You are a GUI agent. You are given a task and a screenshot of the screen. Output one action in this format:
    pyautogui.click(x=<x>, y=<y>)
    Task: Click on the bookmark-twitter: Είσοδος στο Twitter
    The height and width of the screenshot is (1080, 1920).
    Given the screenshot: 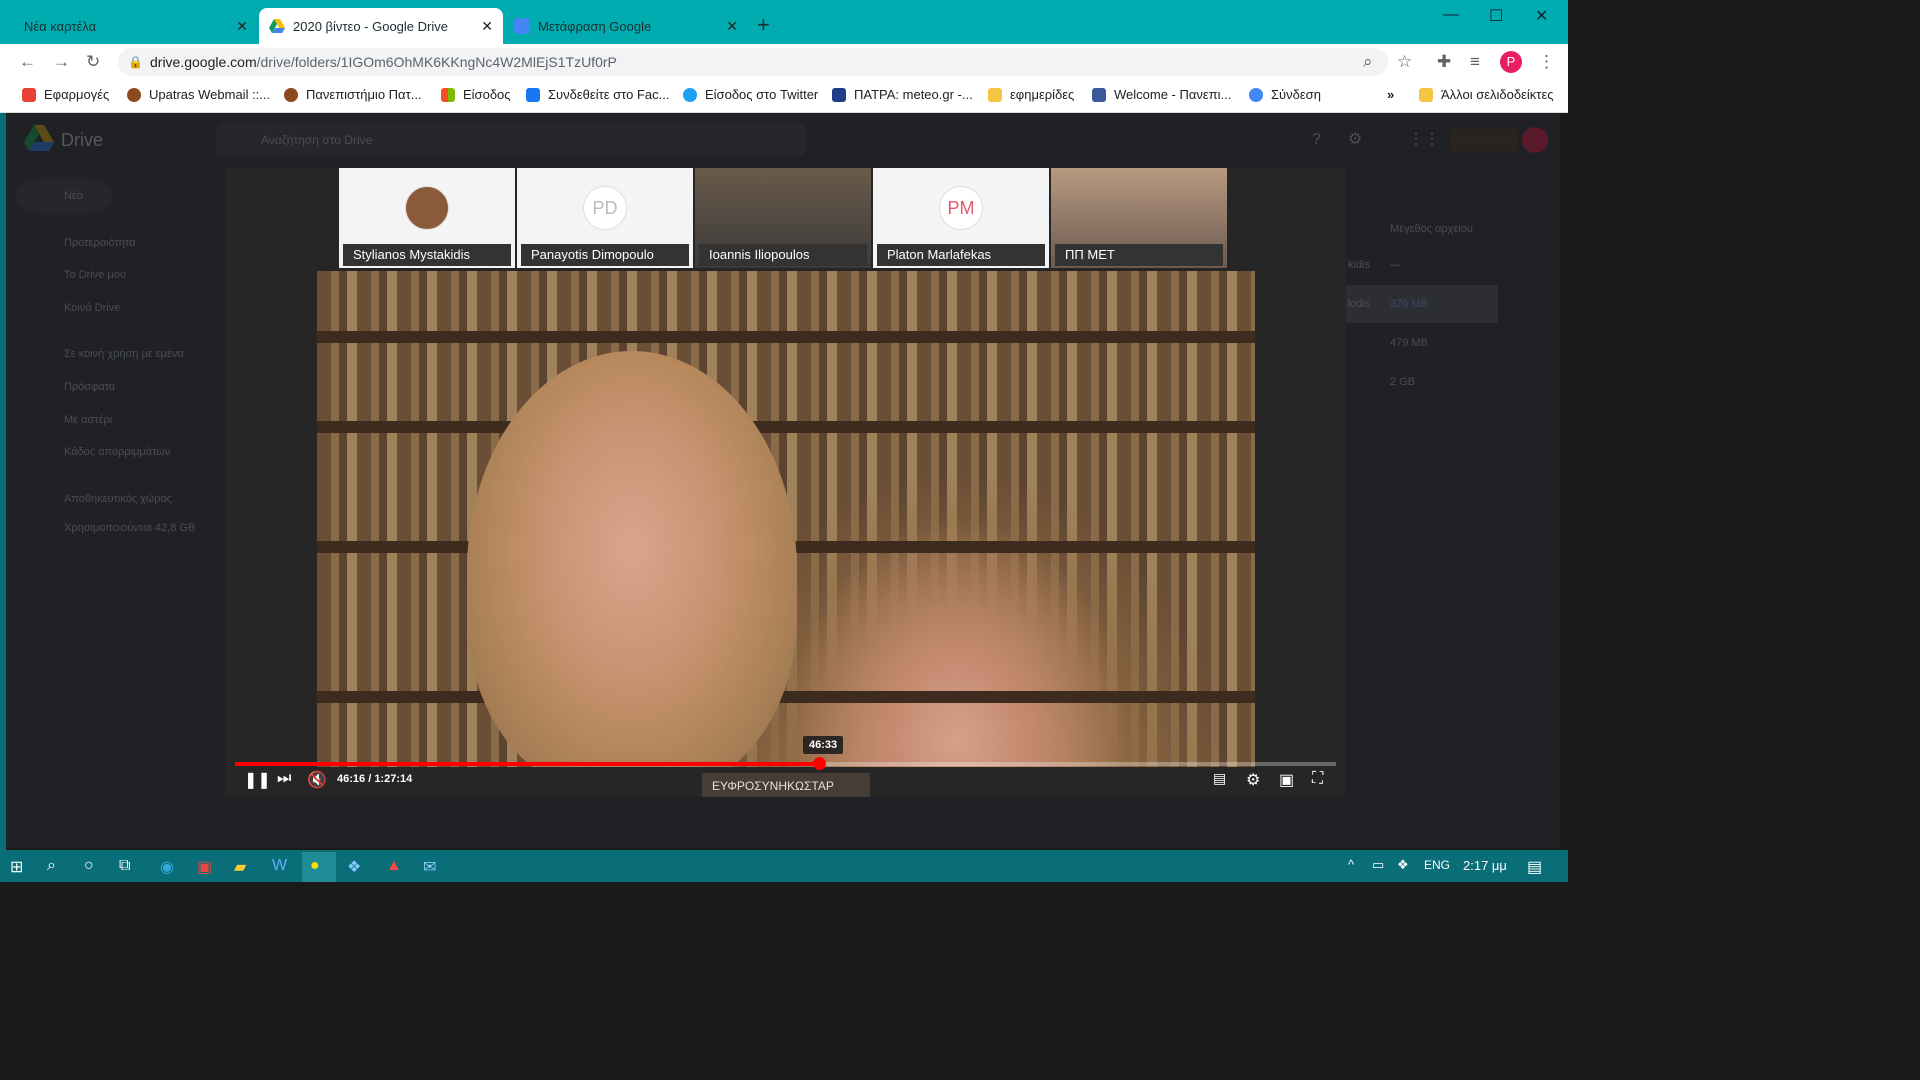 What is the action you would take?
    pyautogui.click(x=750, y=94)
    